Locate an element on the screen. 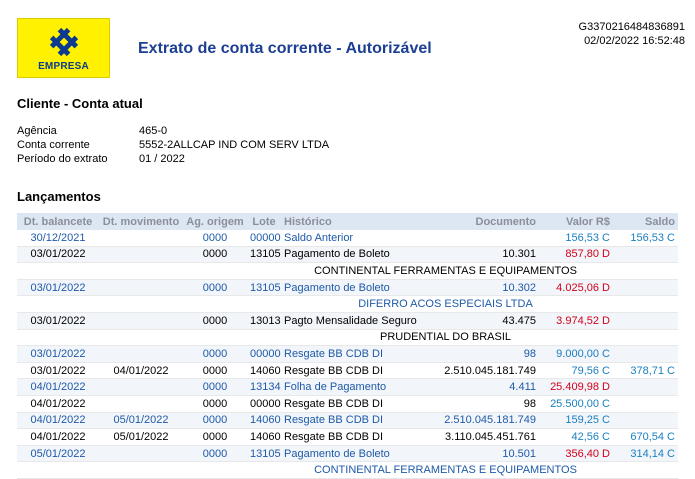 This screenshot has width=695, height=479. bank-logo-icon is located at coordinates (64, 42).